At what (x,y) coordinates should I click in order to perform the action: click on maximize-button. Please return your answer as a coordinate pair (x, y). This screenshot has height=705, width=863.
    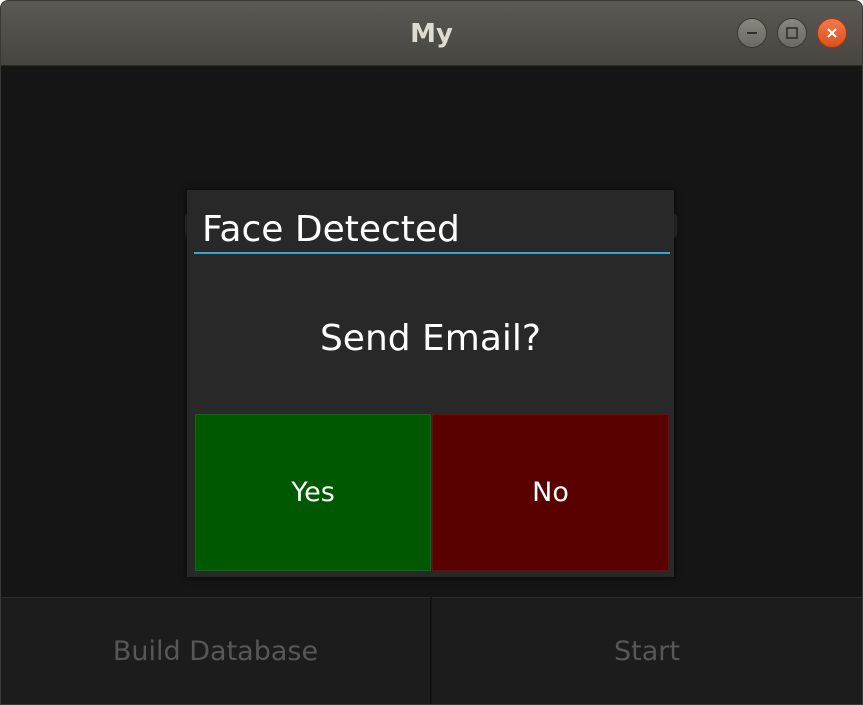
    Looking at the image, I should click on (792, 33).